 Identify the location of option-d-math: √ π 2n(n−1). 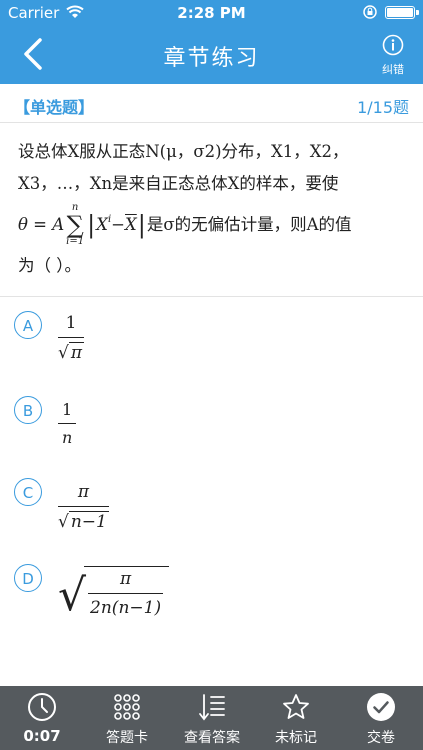
(114, 596).